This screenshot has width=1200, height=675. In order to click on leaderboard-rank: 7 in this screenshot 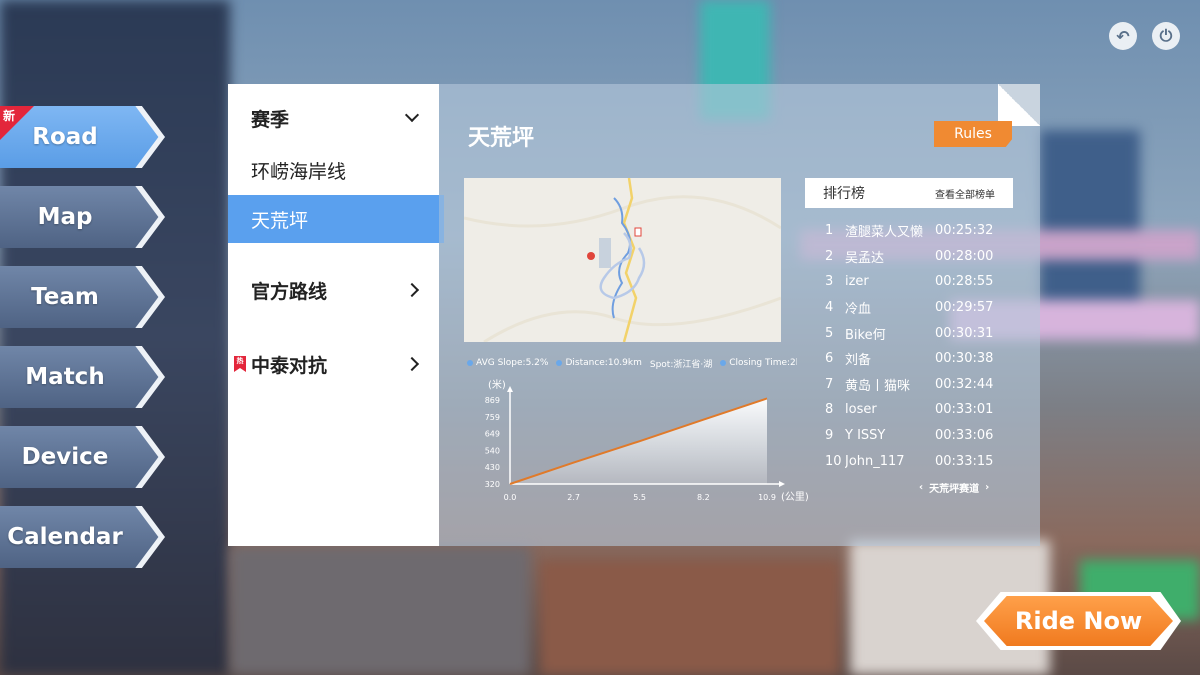, I will do `click(829, 384)`.